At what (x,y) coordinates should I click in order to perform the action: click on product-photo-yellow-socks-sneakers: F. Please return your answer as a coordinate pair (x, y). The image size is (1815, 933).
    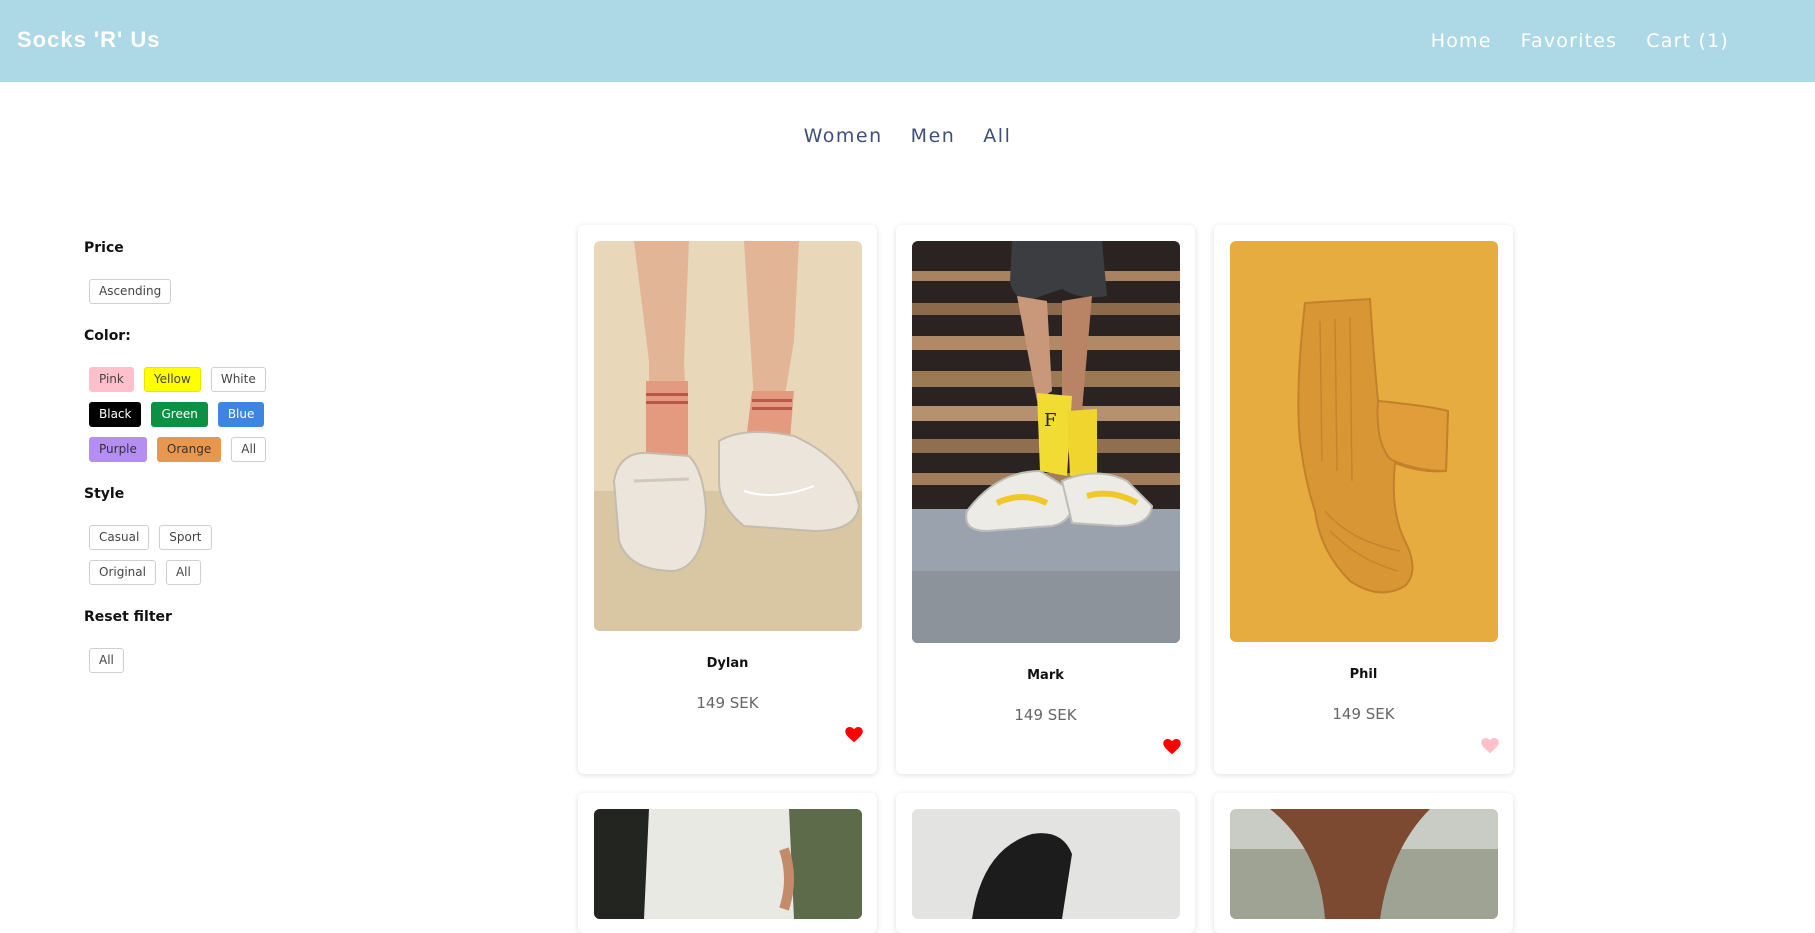
    Looking at the image, I should click on (1046, 442).